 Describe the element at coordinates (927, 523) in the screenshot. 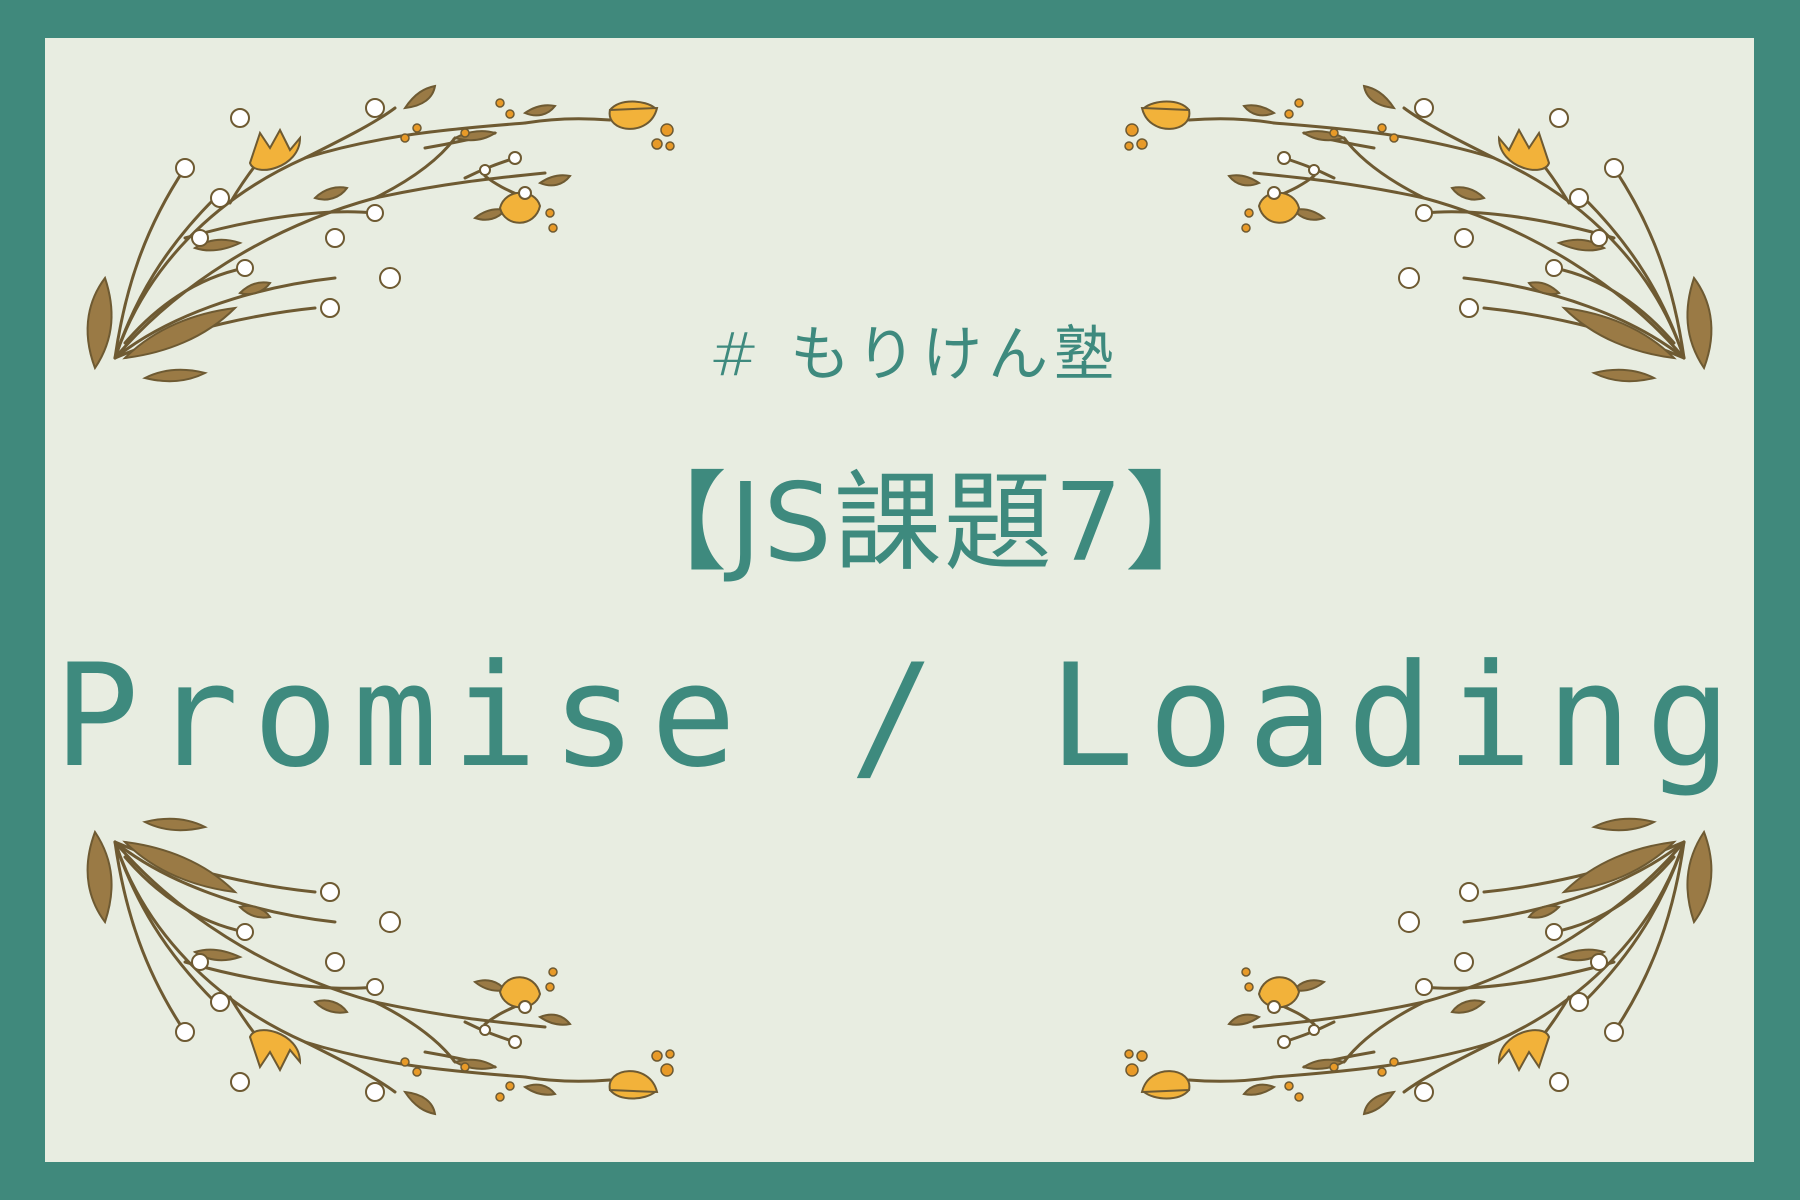

I see `assignment-heading: 【JS課題7】` at that location.